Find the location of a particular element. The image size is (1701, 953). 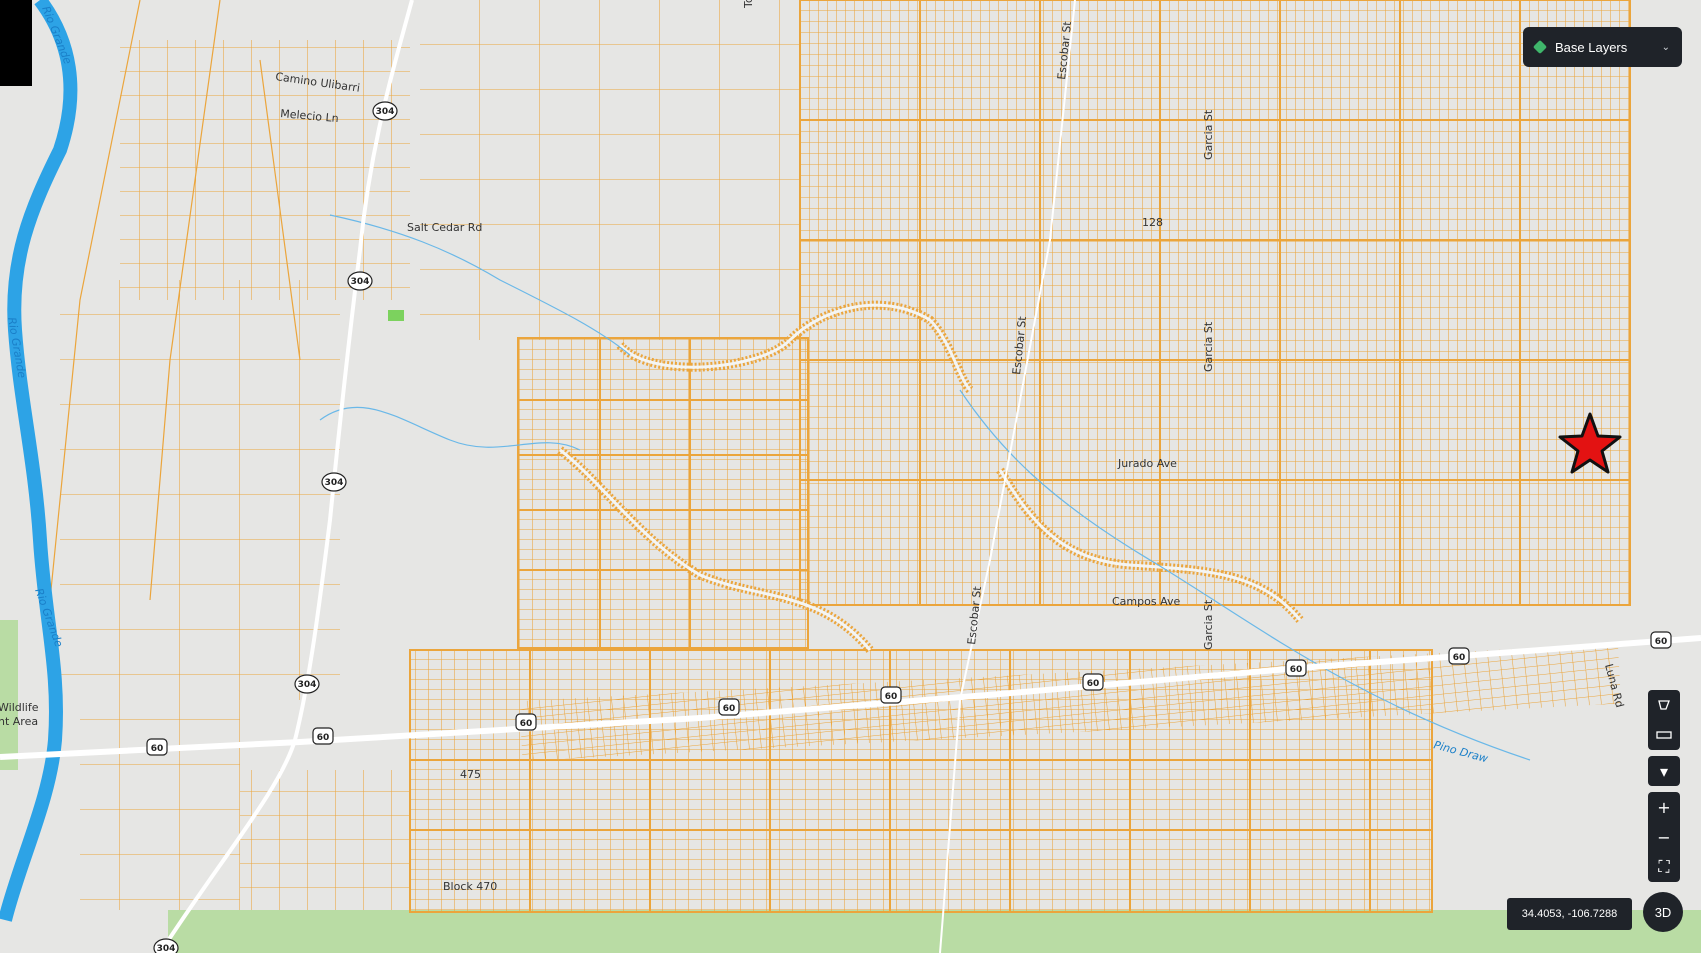

base-layers-button: Base Layers ⌄ is located at coordinates (1602, 47).